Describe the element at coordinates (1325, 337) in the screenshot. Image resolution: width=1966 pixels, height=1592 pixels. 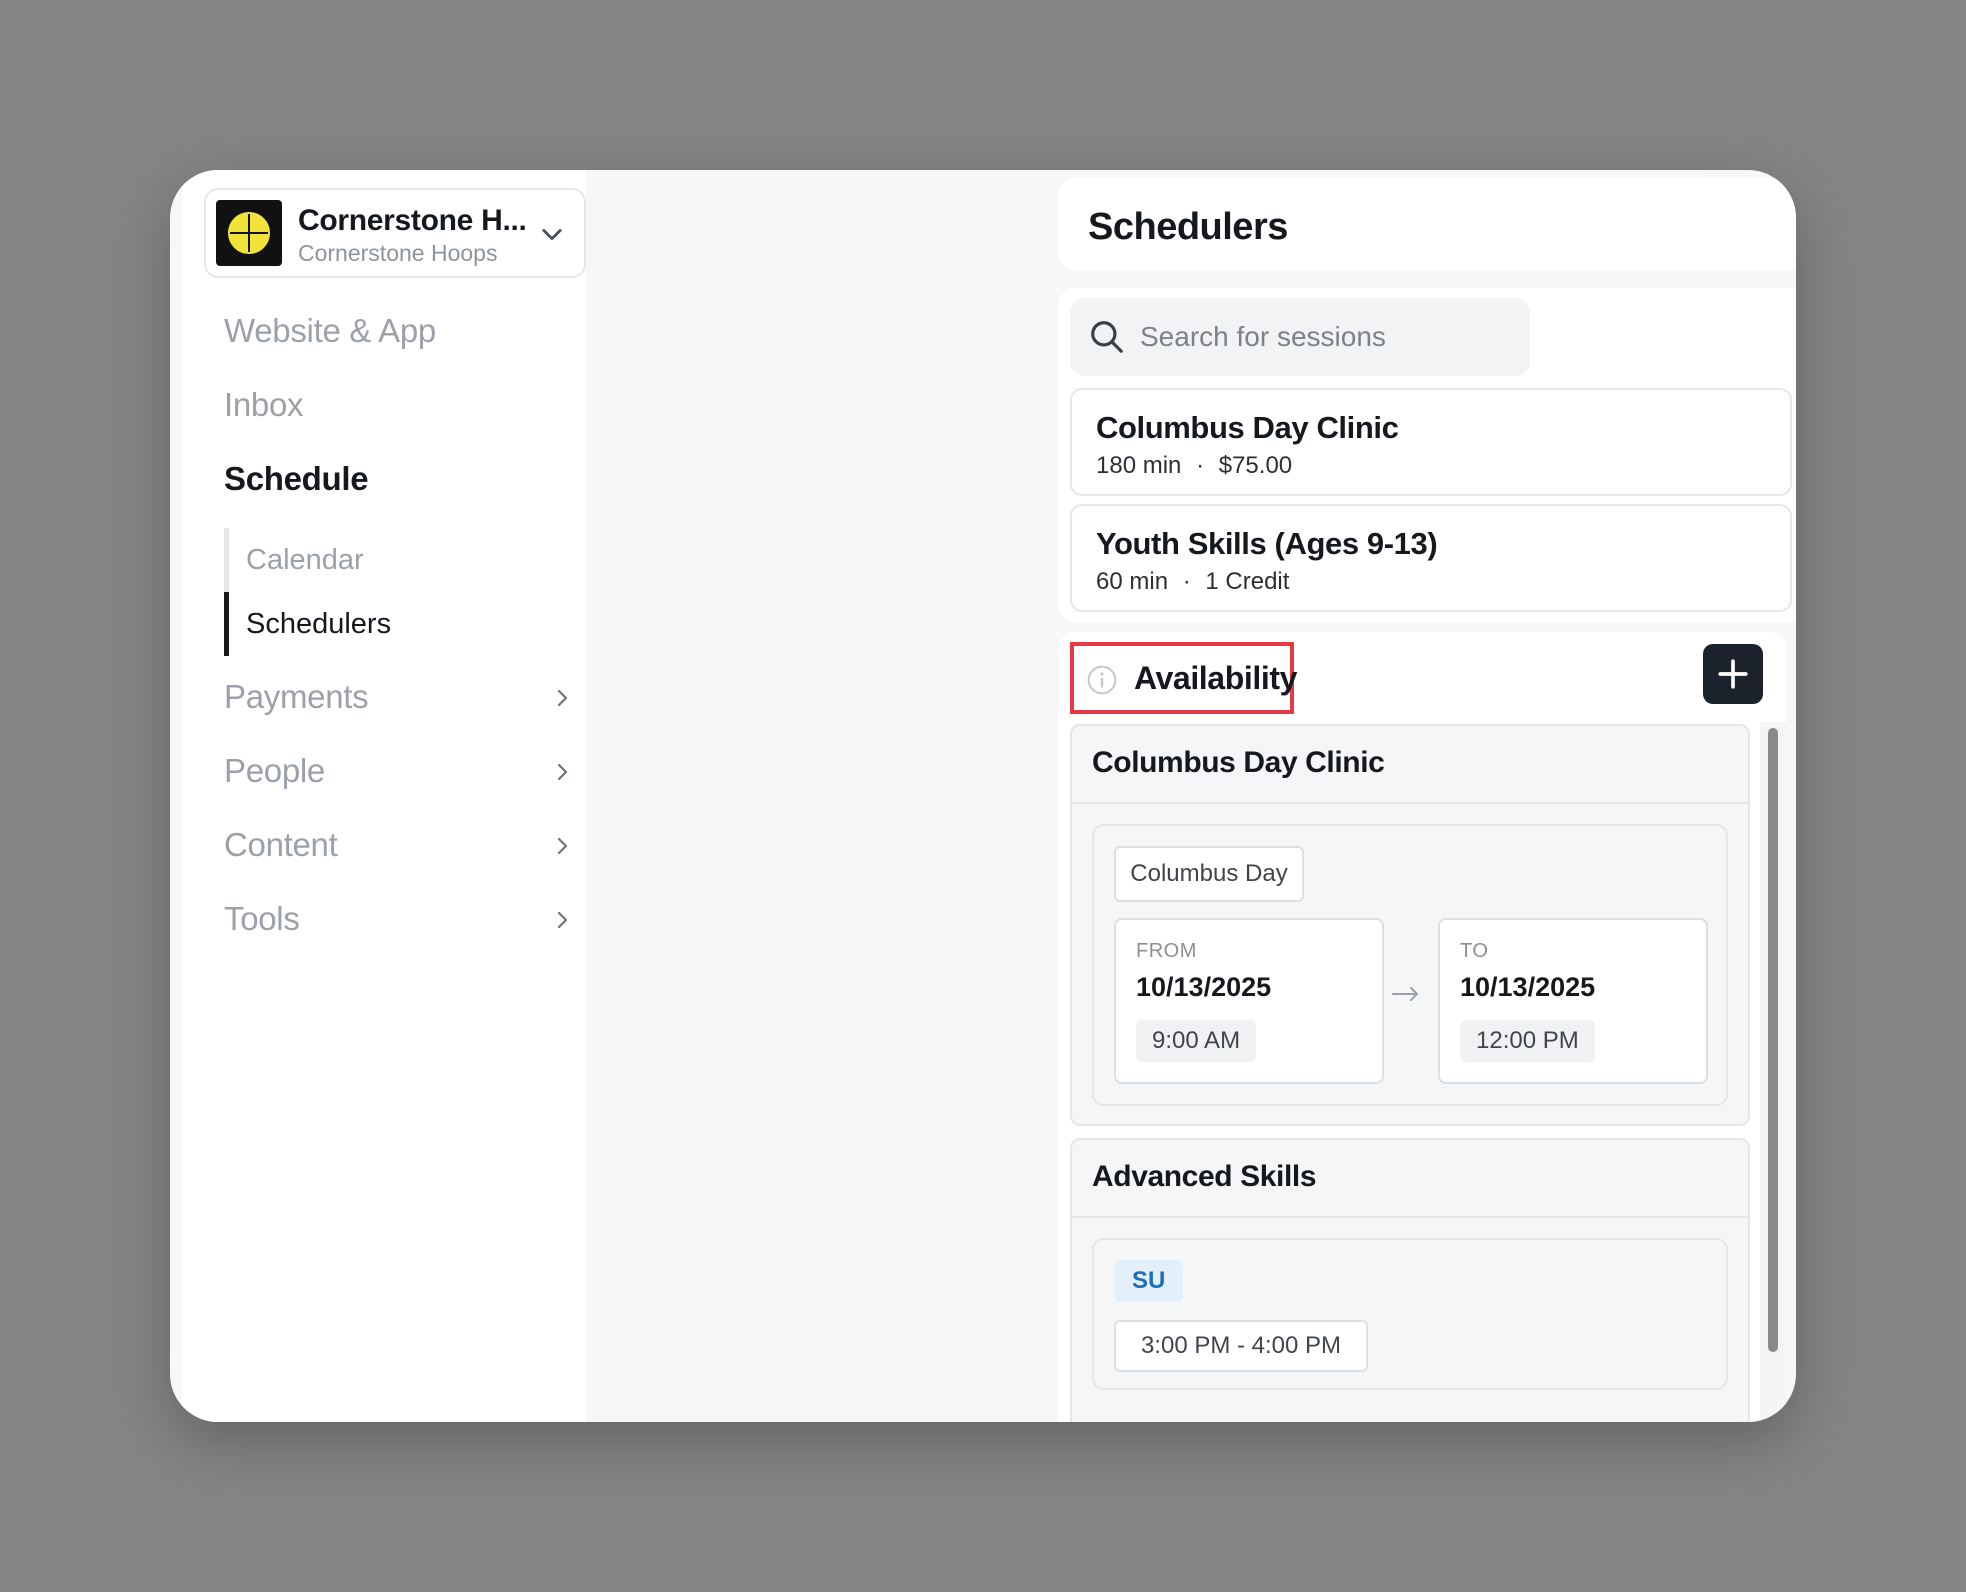
I see `search-input` at that location.